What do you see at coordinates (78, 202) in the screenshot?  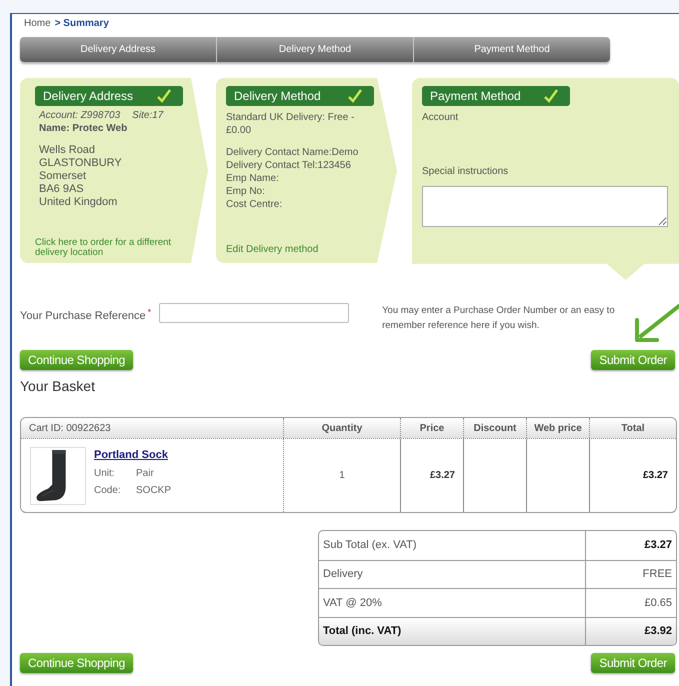 I see `address-line: United Kingdom` at bounding box center [78, 202].